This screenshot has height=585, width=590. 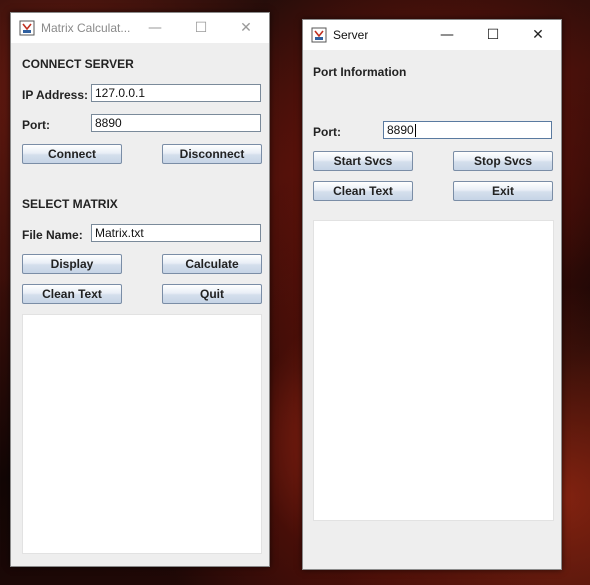 I want to click on file-name-label: File Name:, so click(x=52, y=235).